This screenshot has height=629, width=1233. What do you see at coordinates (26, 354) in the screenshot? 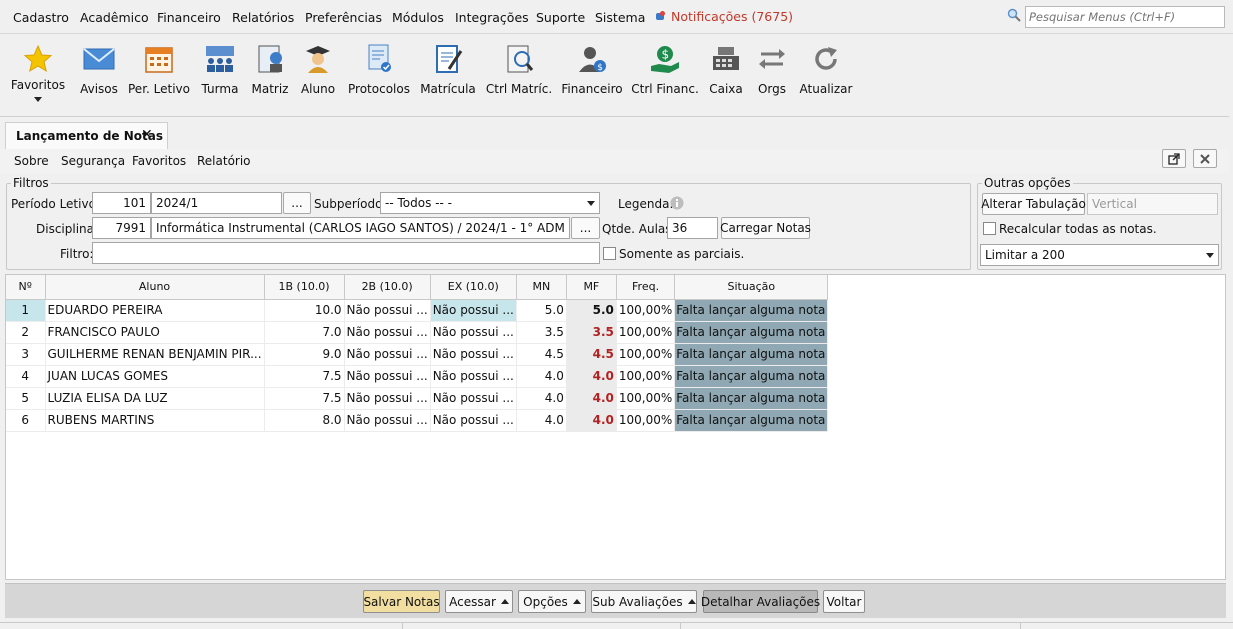
I see `cell-num: 3` at bounding box center [26, 354].